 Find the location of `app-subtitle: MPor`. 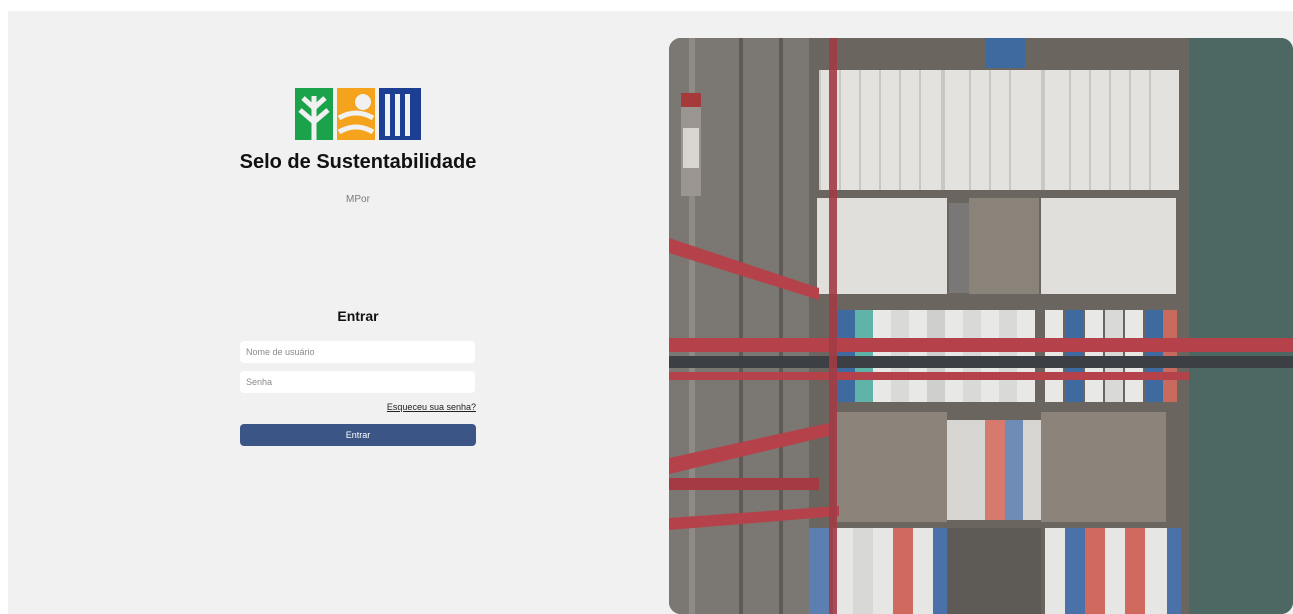

app-subtitle: MPor is located at coordinates (358, 199).